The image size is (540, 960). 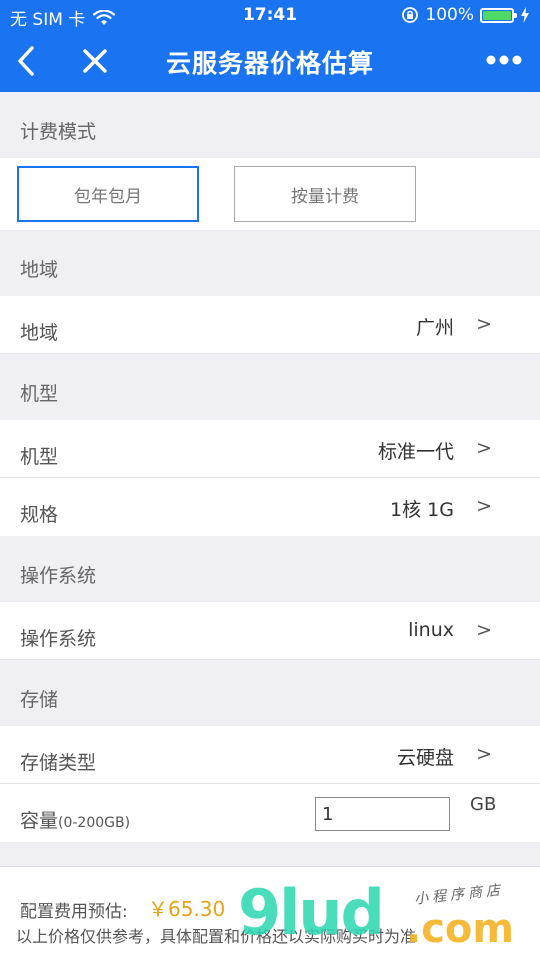 What do you see at coordinates (39, 821) in the screenshot?
I see `capacity-label-text: 容量` at bounding box center [39, 821].